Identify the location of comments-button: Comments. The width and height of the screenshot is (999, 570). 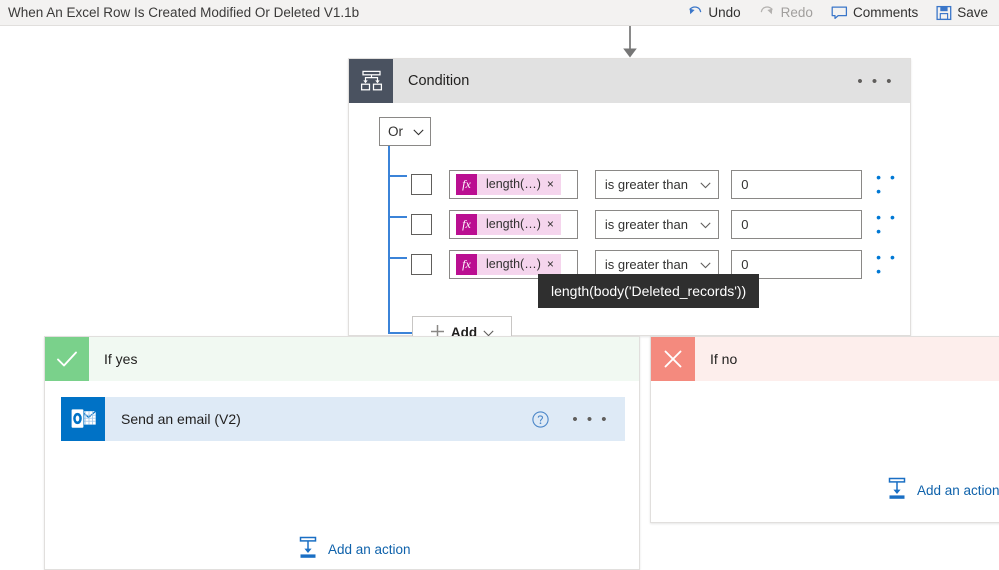
(874, 12).